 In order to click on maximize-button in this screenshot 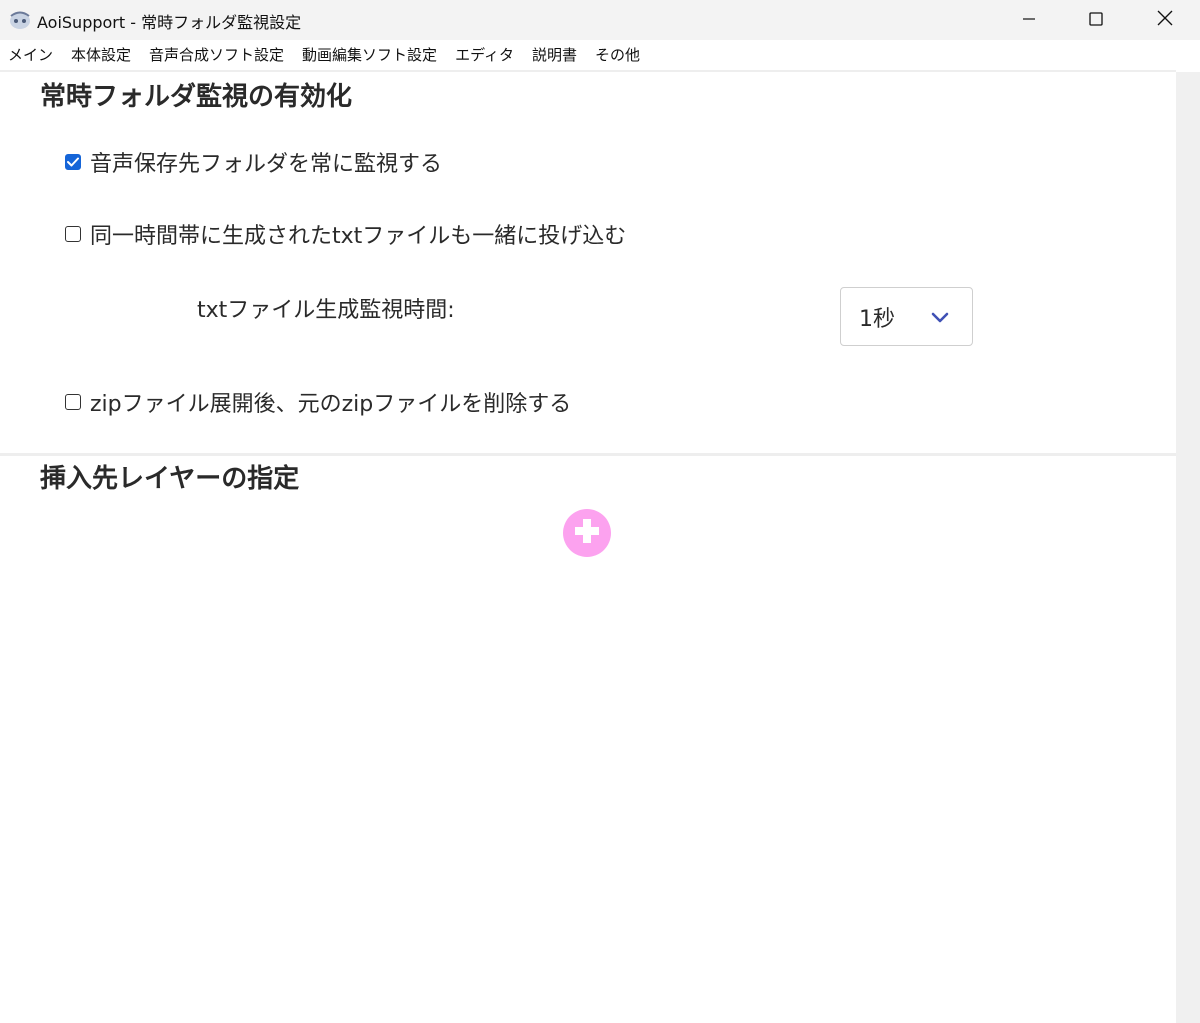, I will do `click(1096, 20)`.